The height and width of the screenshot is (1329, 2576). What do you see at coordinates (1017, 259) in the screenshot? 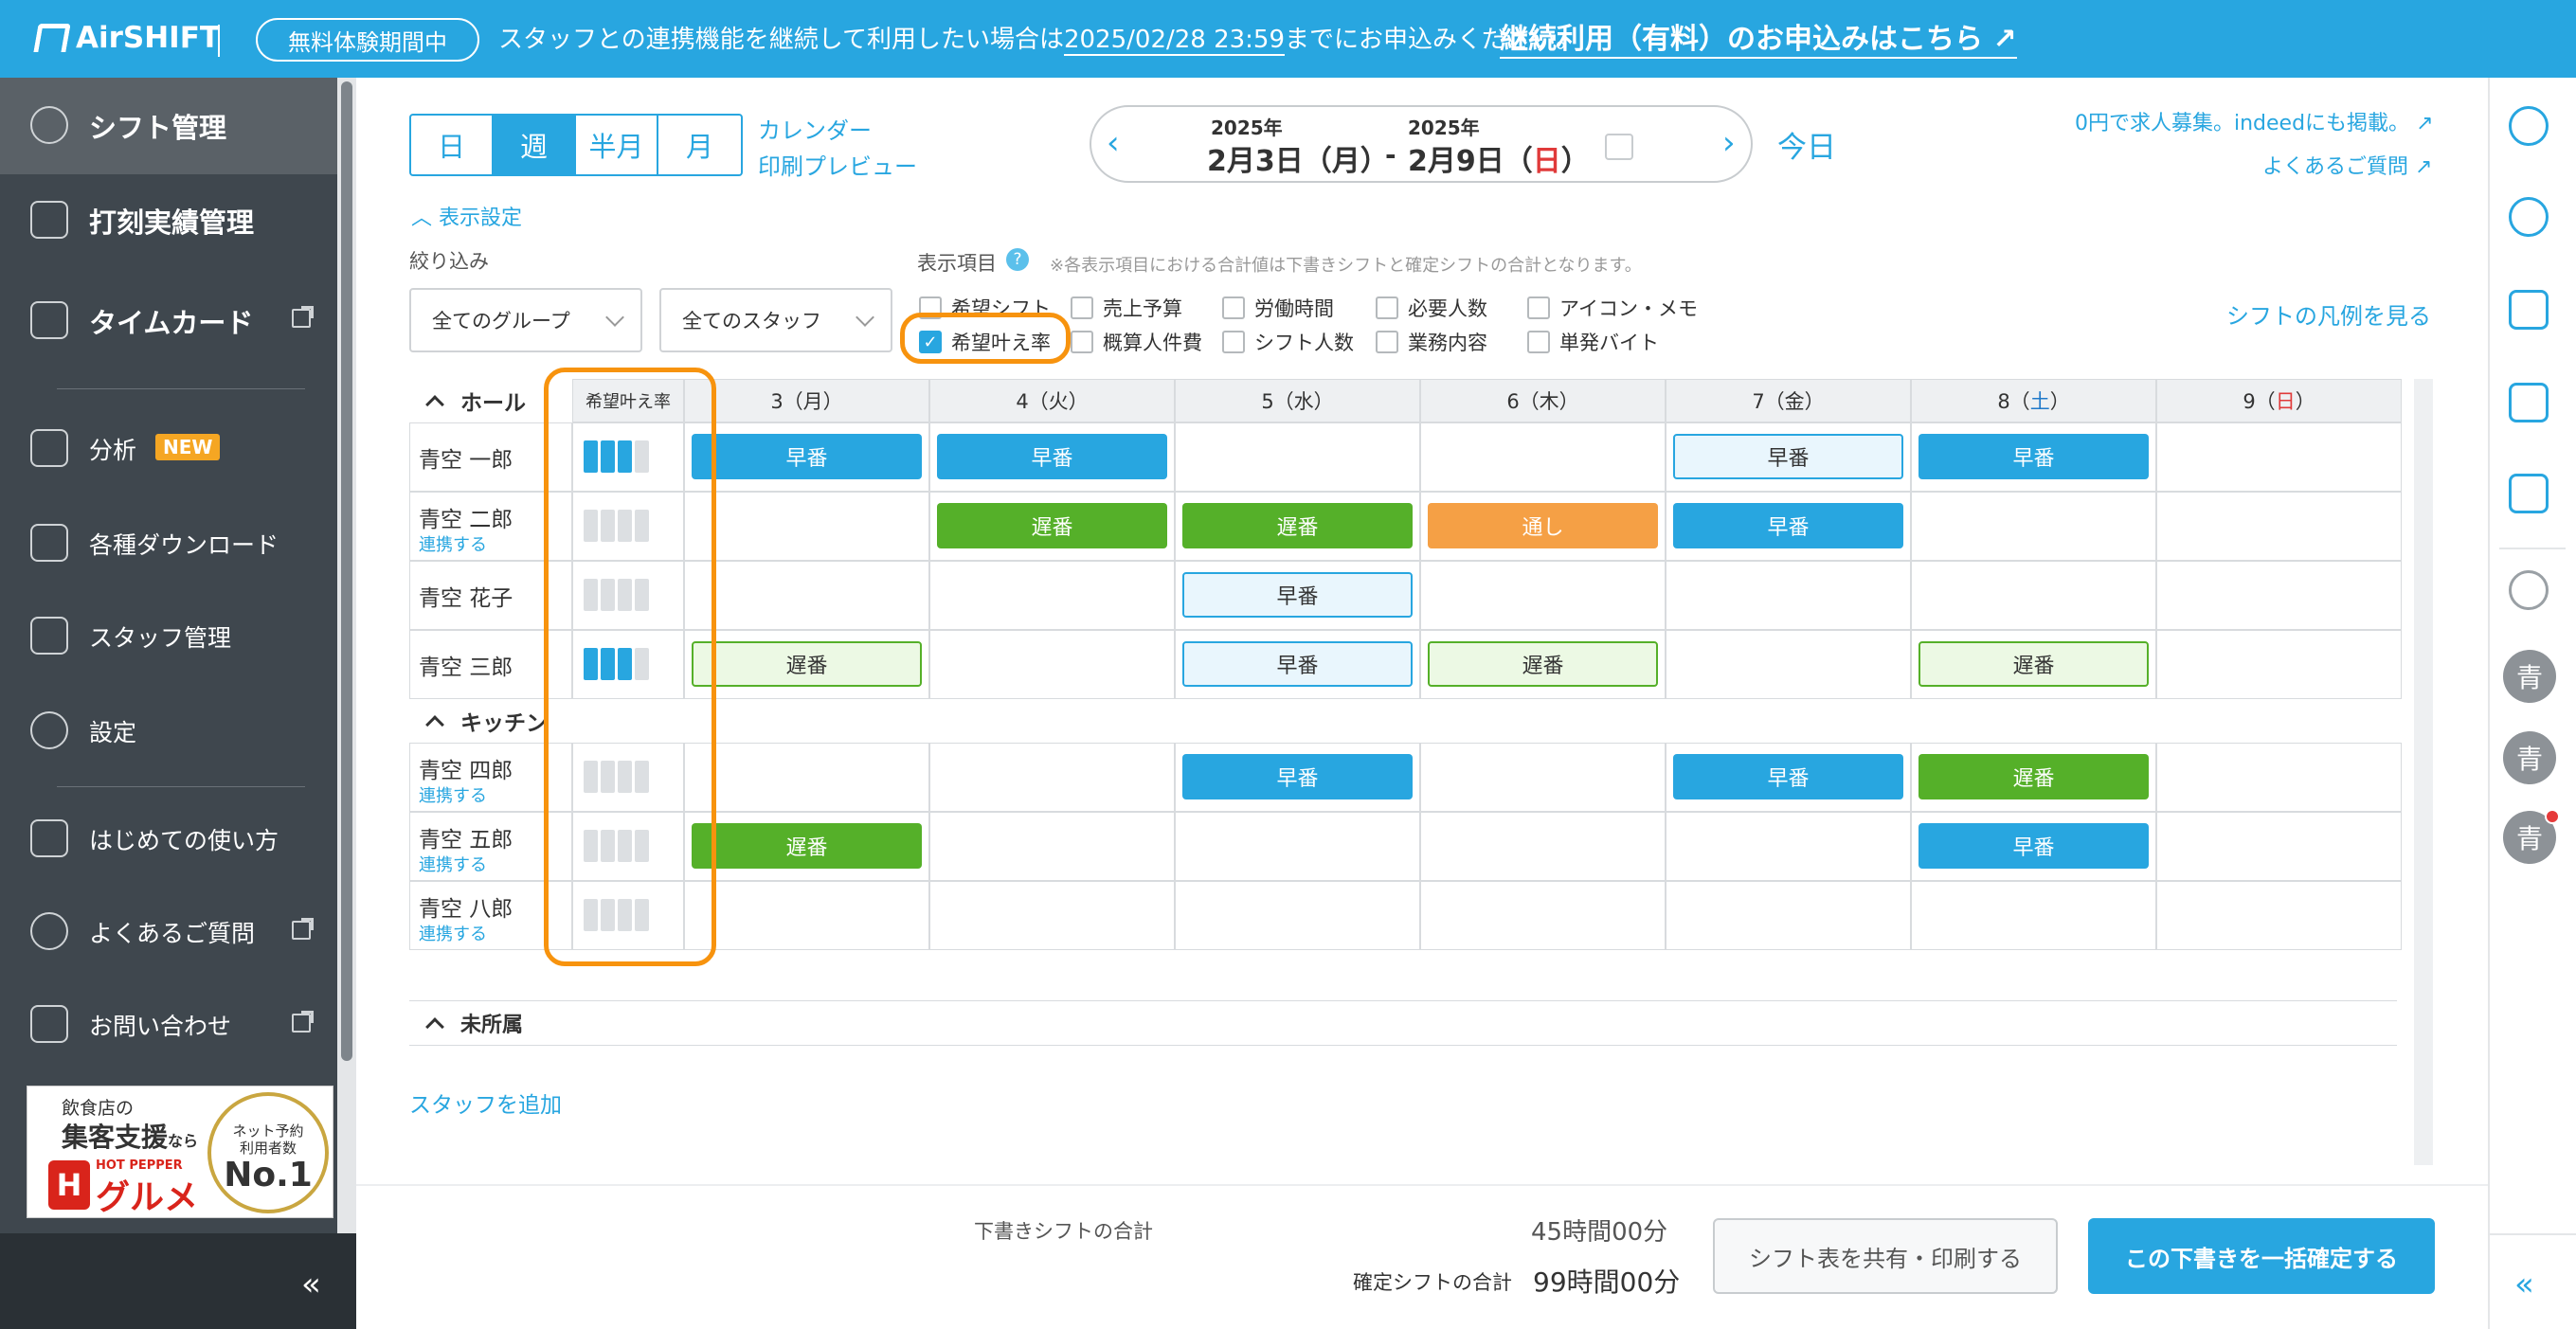
I see `help-icon: ?` at bounding box center [1017, 259].